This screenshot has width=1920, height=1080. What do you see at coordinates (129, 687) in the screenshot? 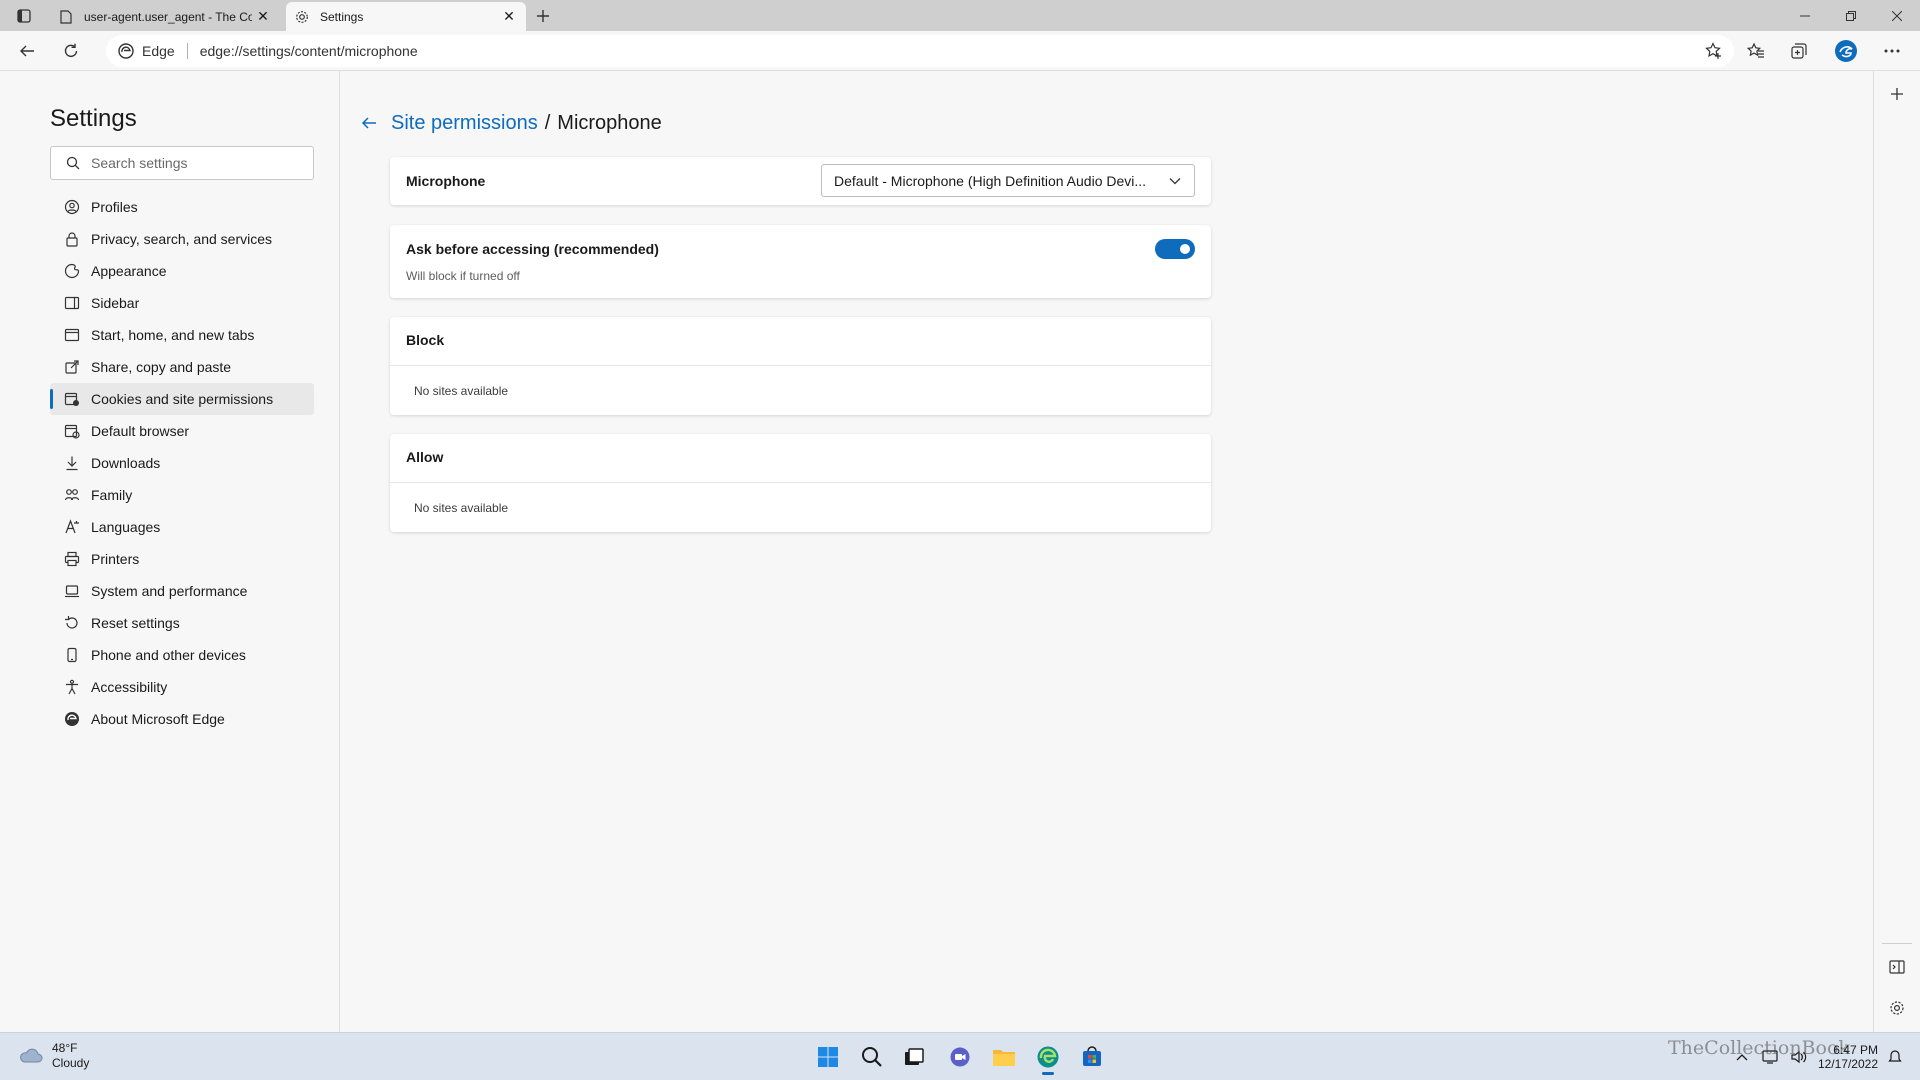
I see `sidebar-item-label: Accessibility` at bounding box center [129, 687].